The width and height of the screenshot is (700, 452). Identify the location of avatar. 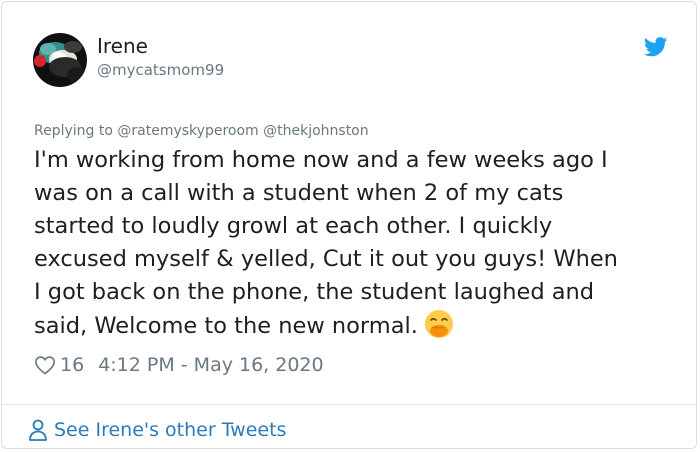
(60, 60).